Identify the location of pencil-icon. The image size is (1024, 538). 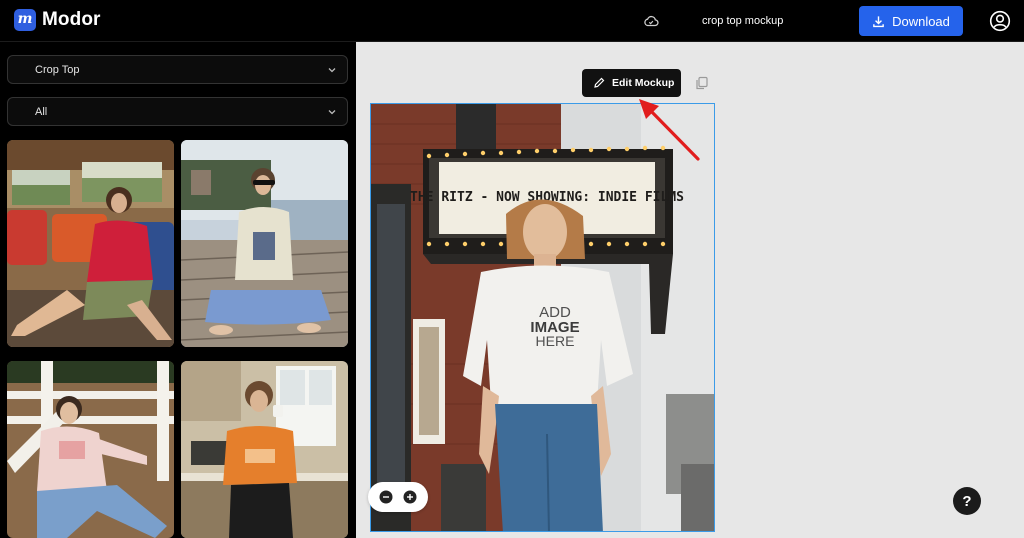
(599, 82).